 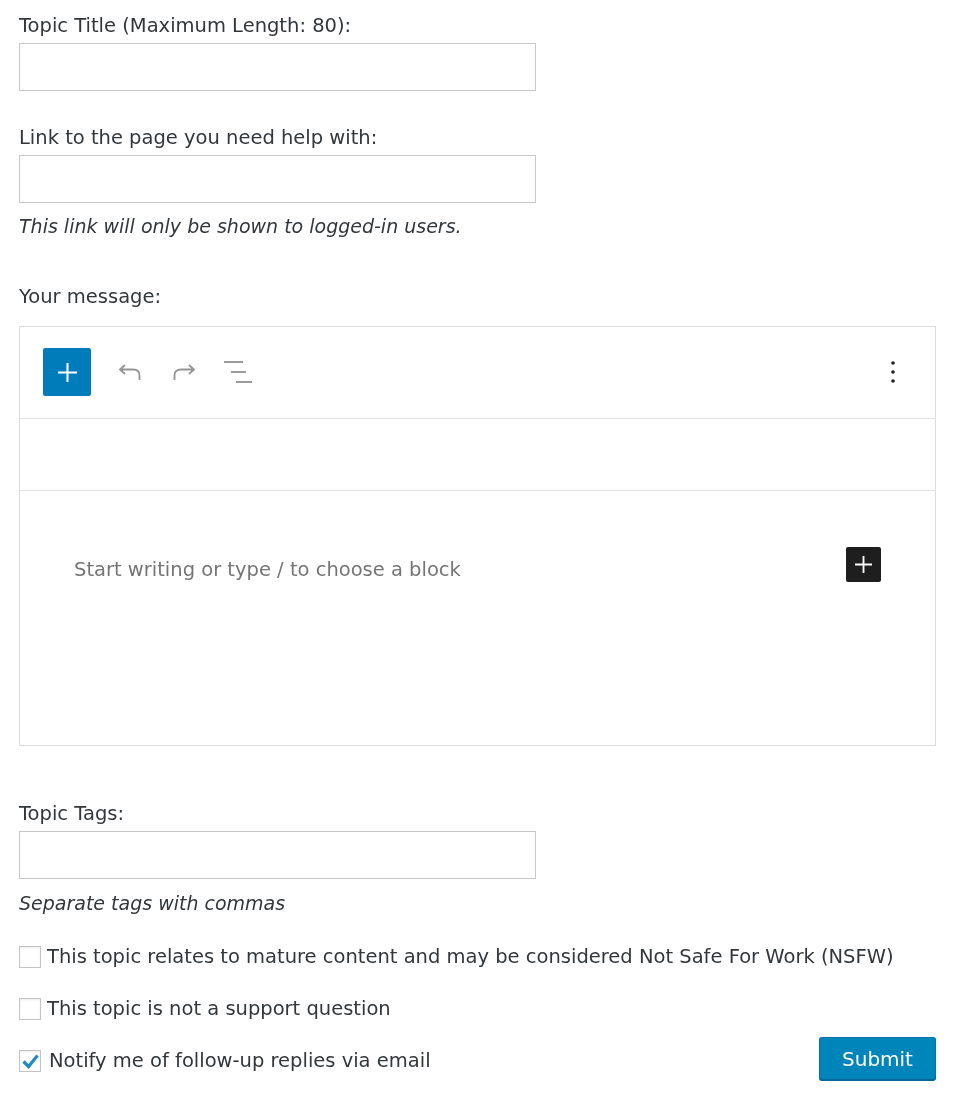 What do you see at coordinates (460, 569) in the screenshot?
I see `paragraph-input: Start writing or type / to choose a block` at bounding box center [460, 569].